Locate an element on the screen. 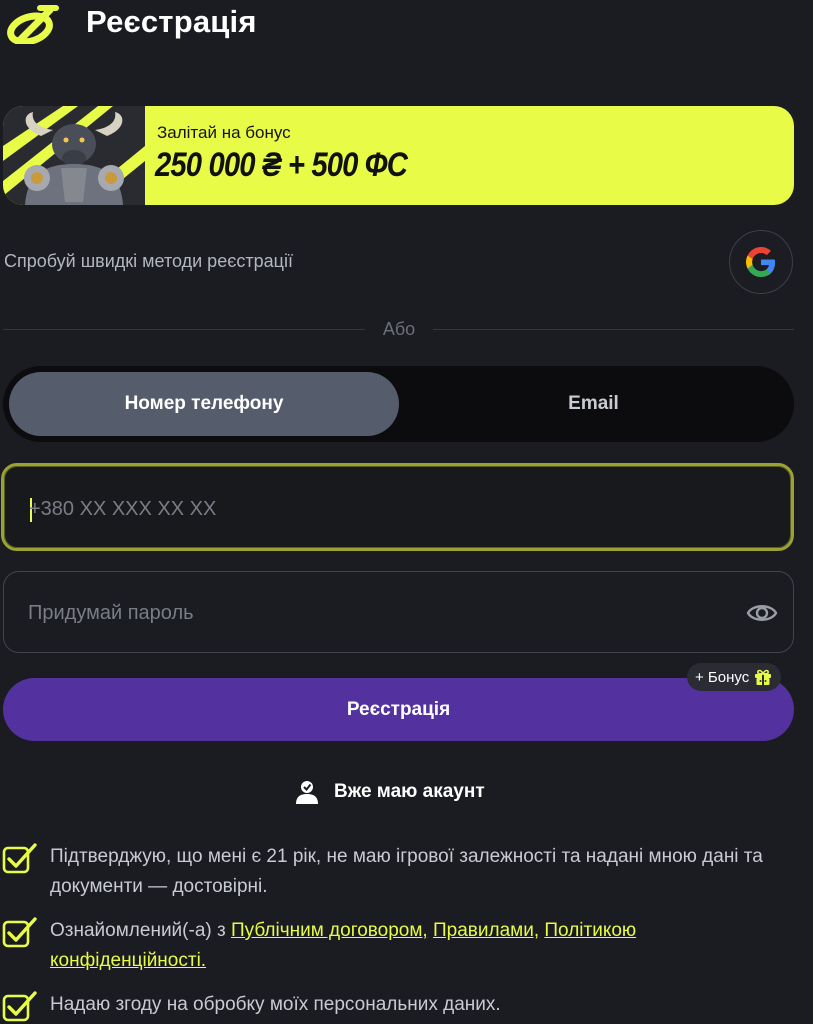  terms-prefix: Ознайомлений(-а) з is located at coordinates (138, 930).